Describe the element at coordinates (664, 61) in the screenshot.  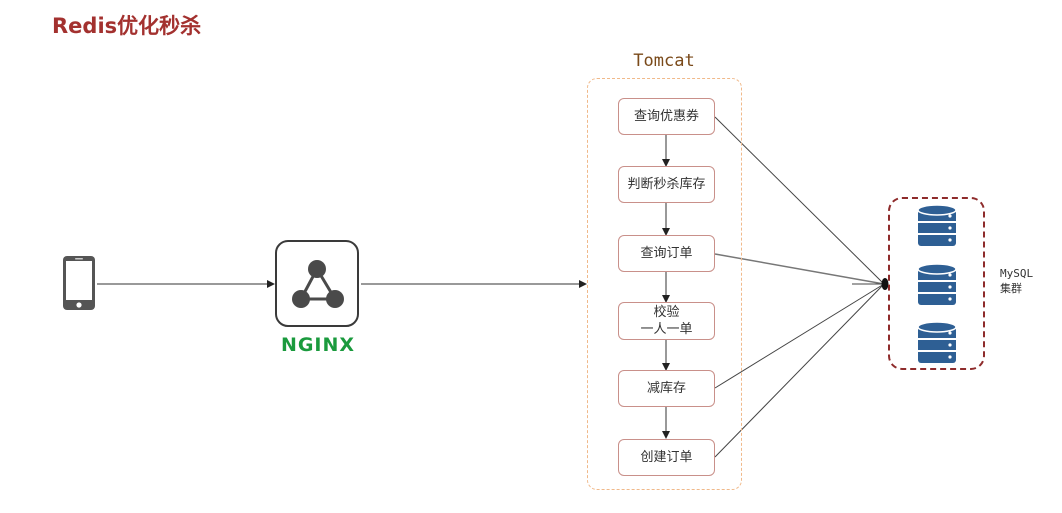
I see `tomcat-title: Tomcat` at that location.